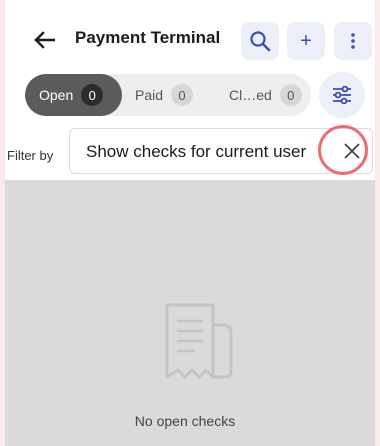 This screenshot has width=380, height=446. I want to click on tab-paid: Paid 0, so click(172, 95).